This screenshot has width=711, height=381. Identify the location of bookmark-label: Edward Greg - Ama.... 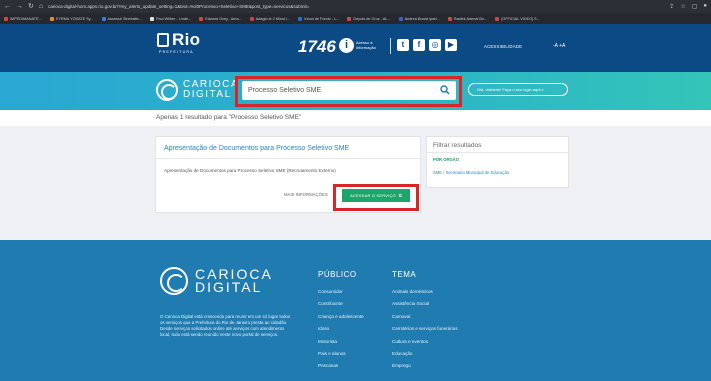
(223, 18).